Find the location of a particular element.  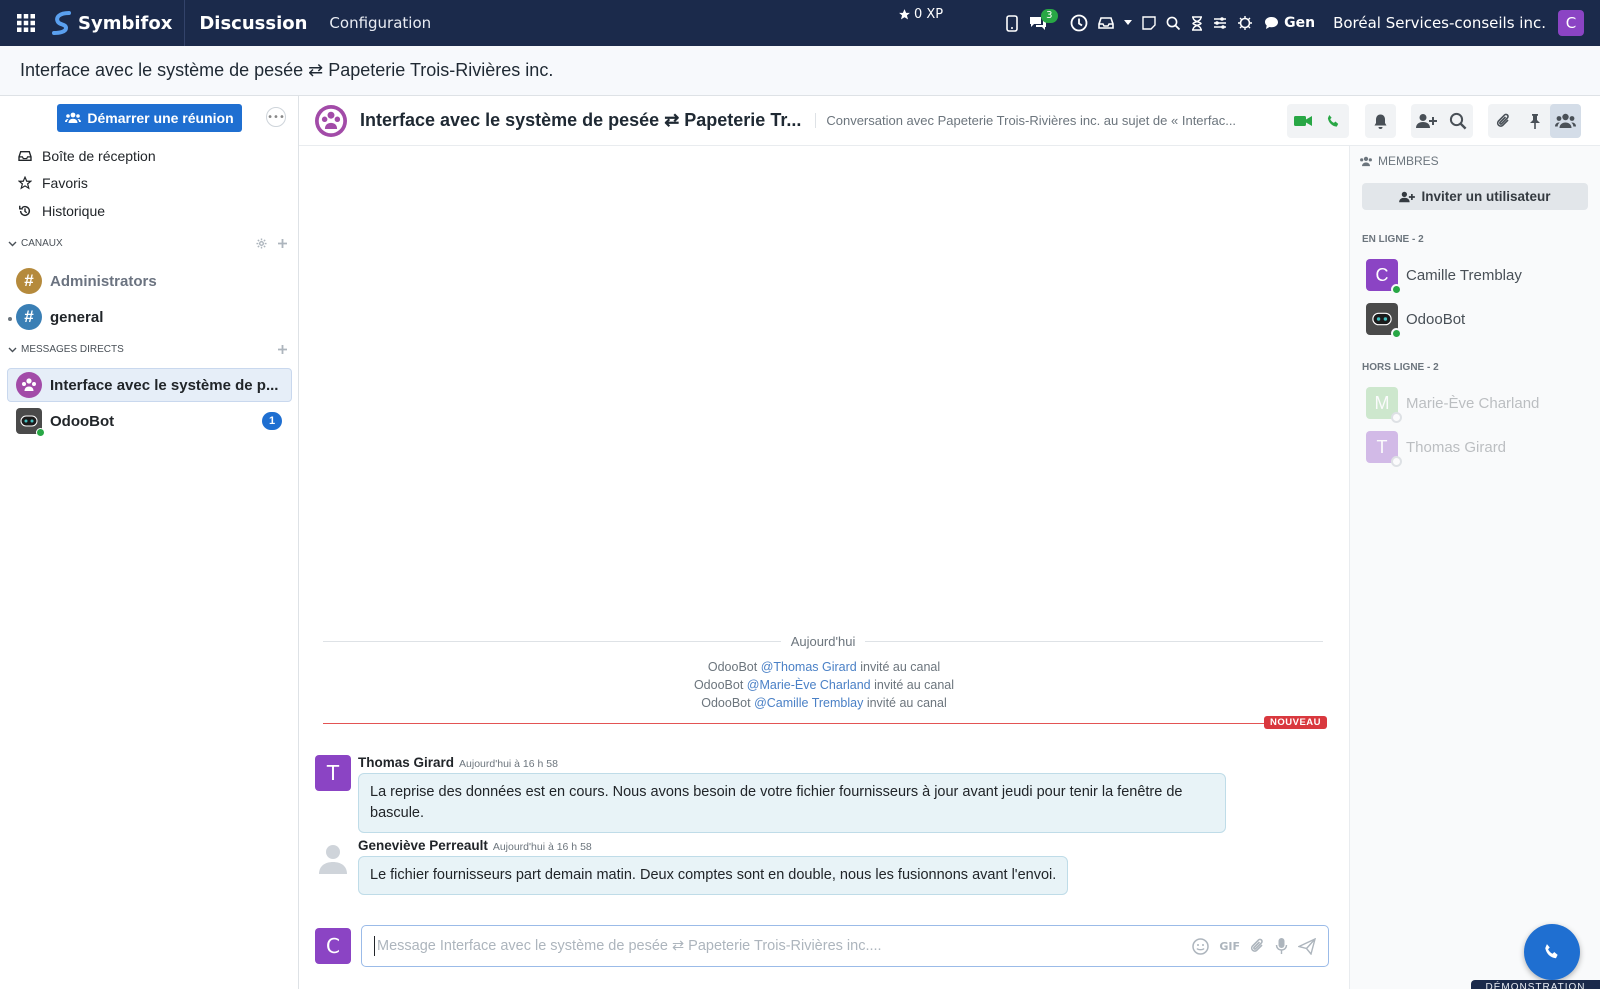

video-call-icon is located at coordinates (1302, 121).